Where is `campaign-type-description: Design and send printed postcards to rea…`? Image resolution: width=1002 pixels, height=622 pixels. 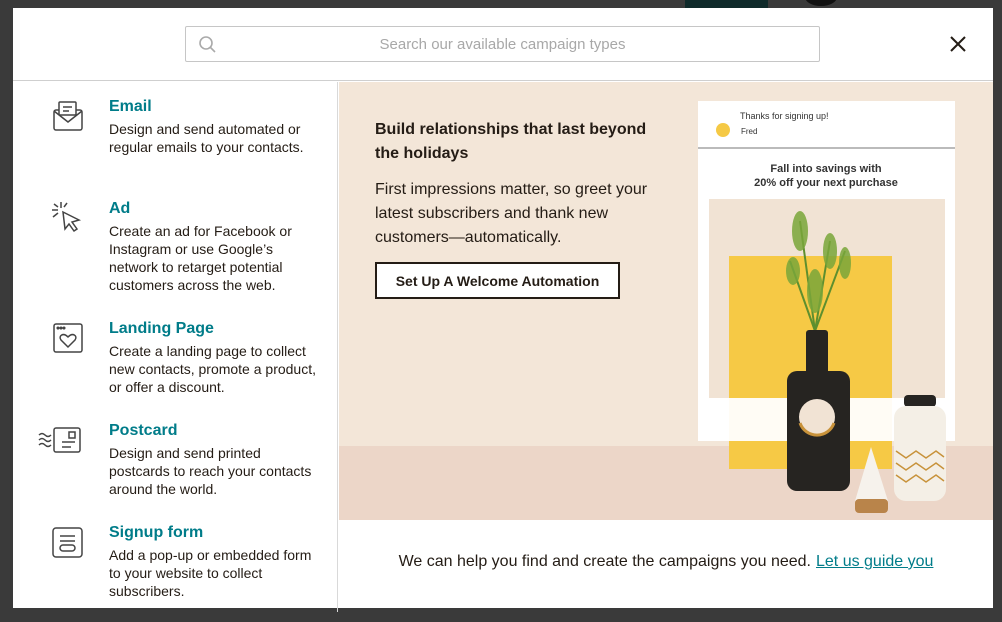
campaign-type-description: Design and send printed postcards to rea… is located at coordinates (210, 471).